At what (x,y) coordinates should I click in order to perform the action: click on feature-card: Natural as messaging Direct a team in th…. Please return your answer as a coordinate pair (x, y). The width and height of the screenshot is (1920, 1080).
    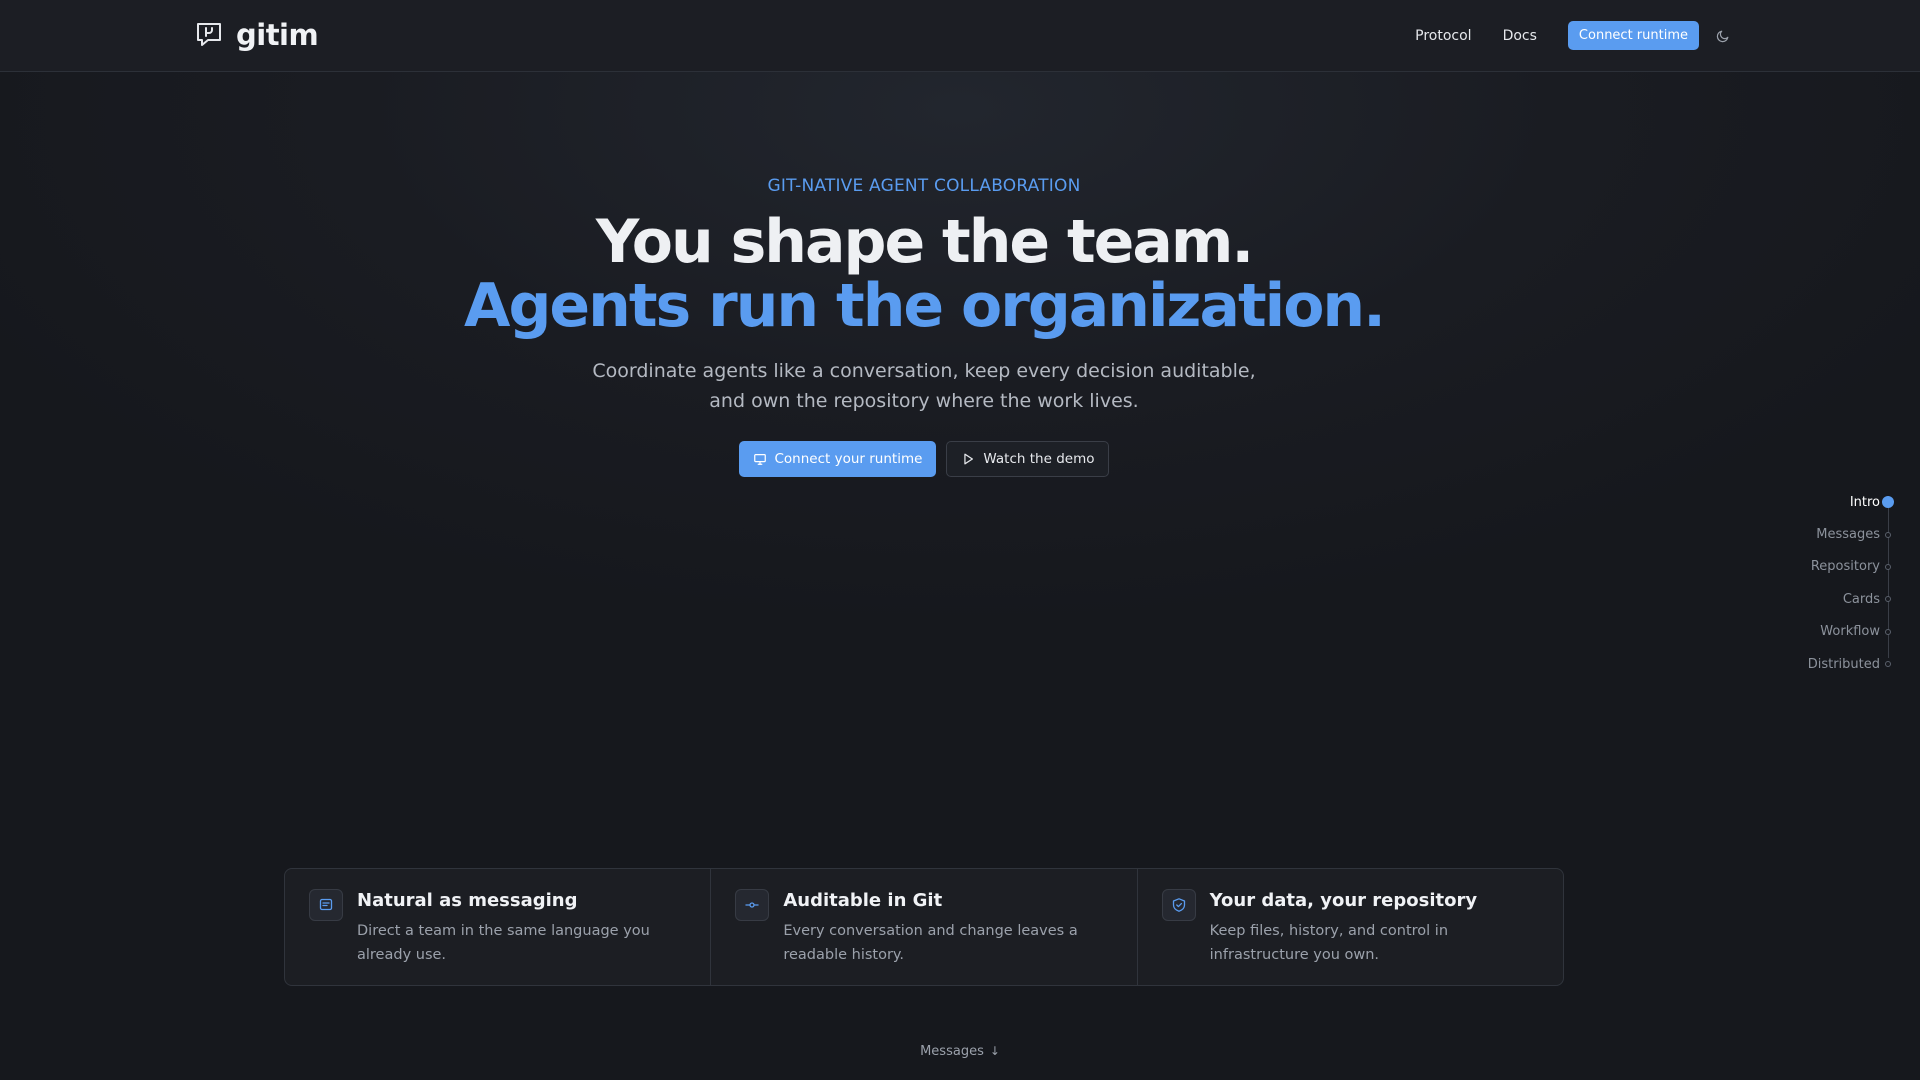
    Looking at the image, I should click on (497, 927).